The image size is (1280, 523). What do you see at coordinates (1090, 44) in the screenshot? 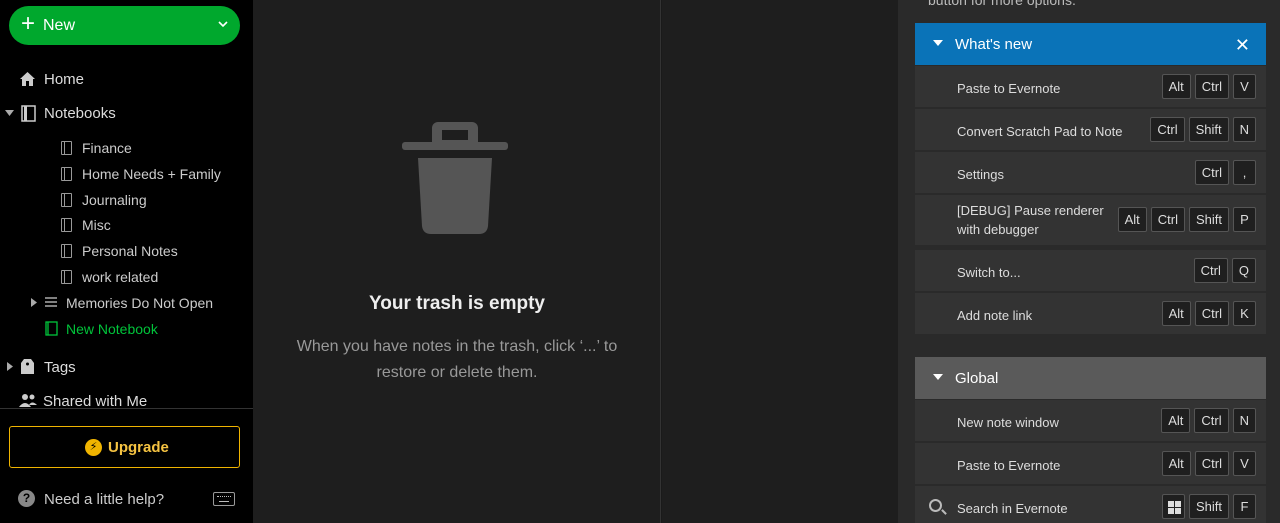
I see `section-whats-new: What's new ✕` at bounding box center [1090, 44].